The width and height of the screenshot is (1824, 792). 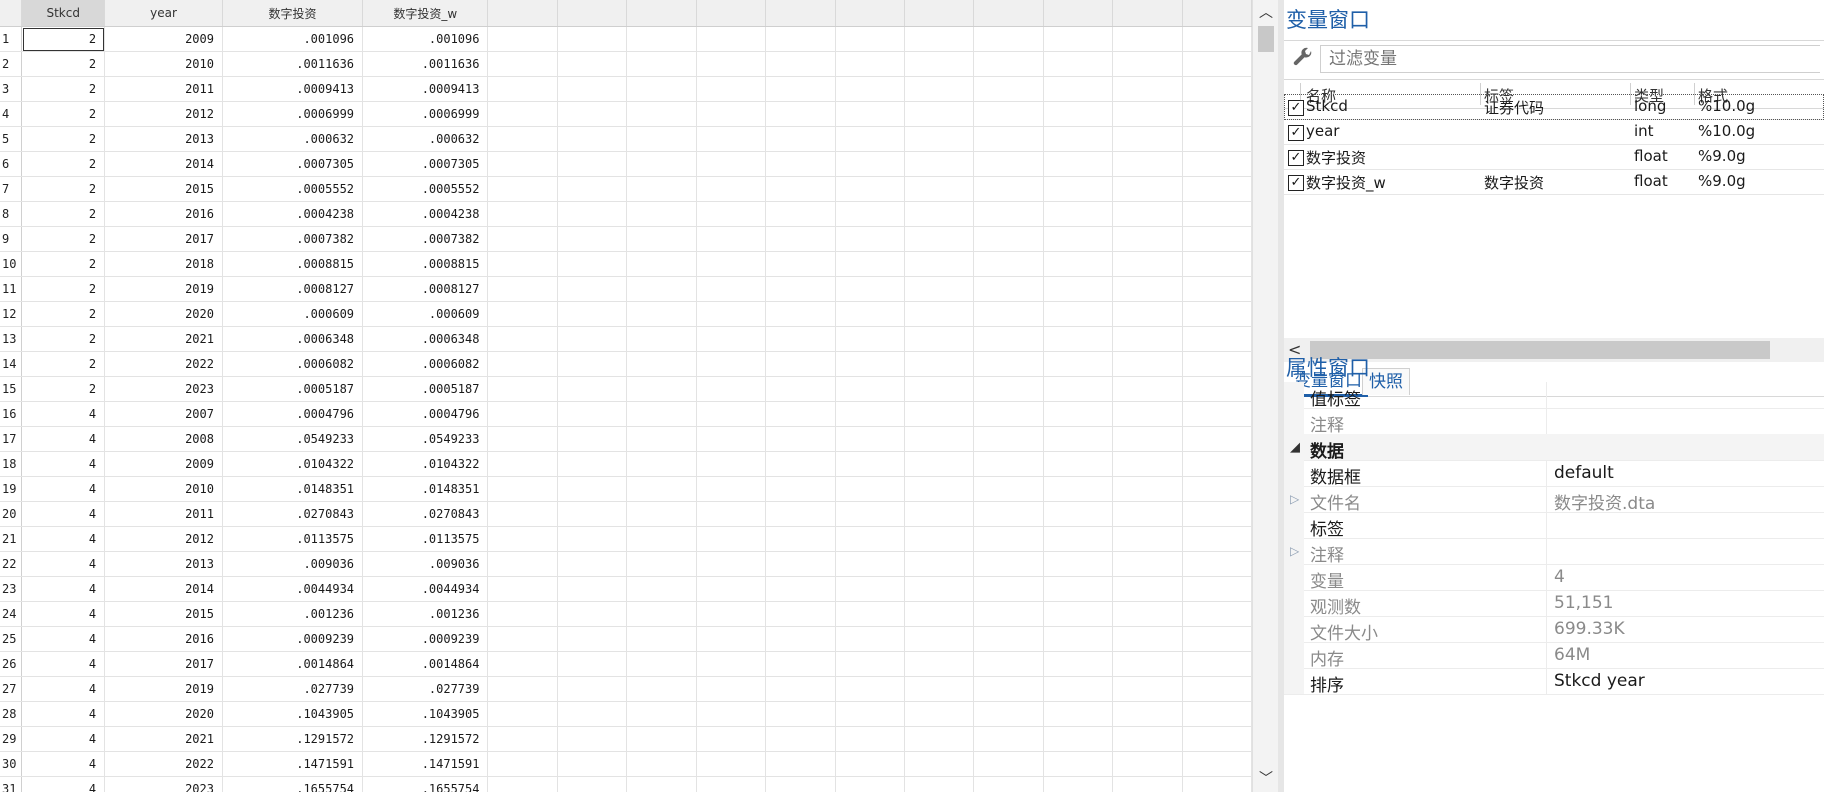 What do you see at coordinates (1554, 396) in the screenshot?
I see `property-row: 值标签` at bounding box center [1554, 396].